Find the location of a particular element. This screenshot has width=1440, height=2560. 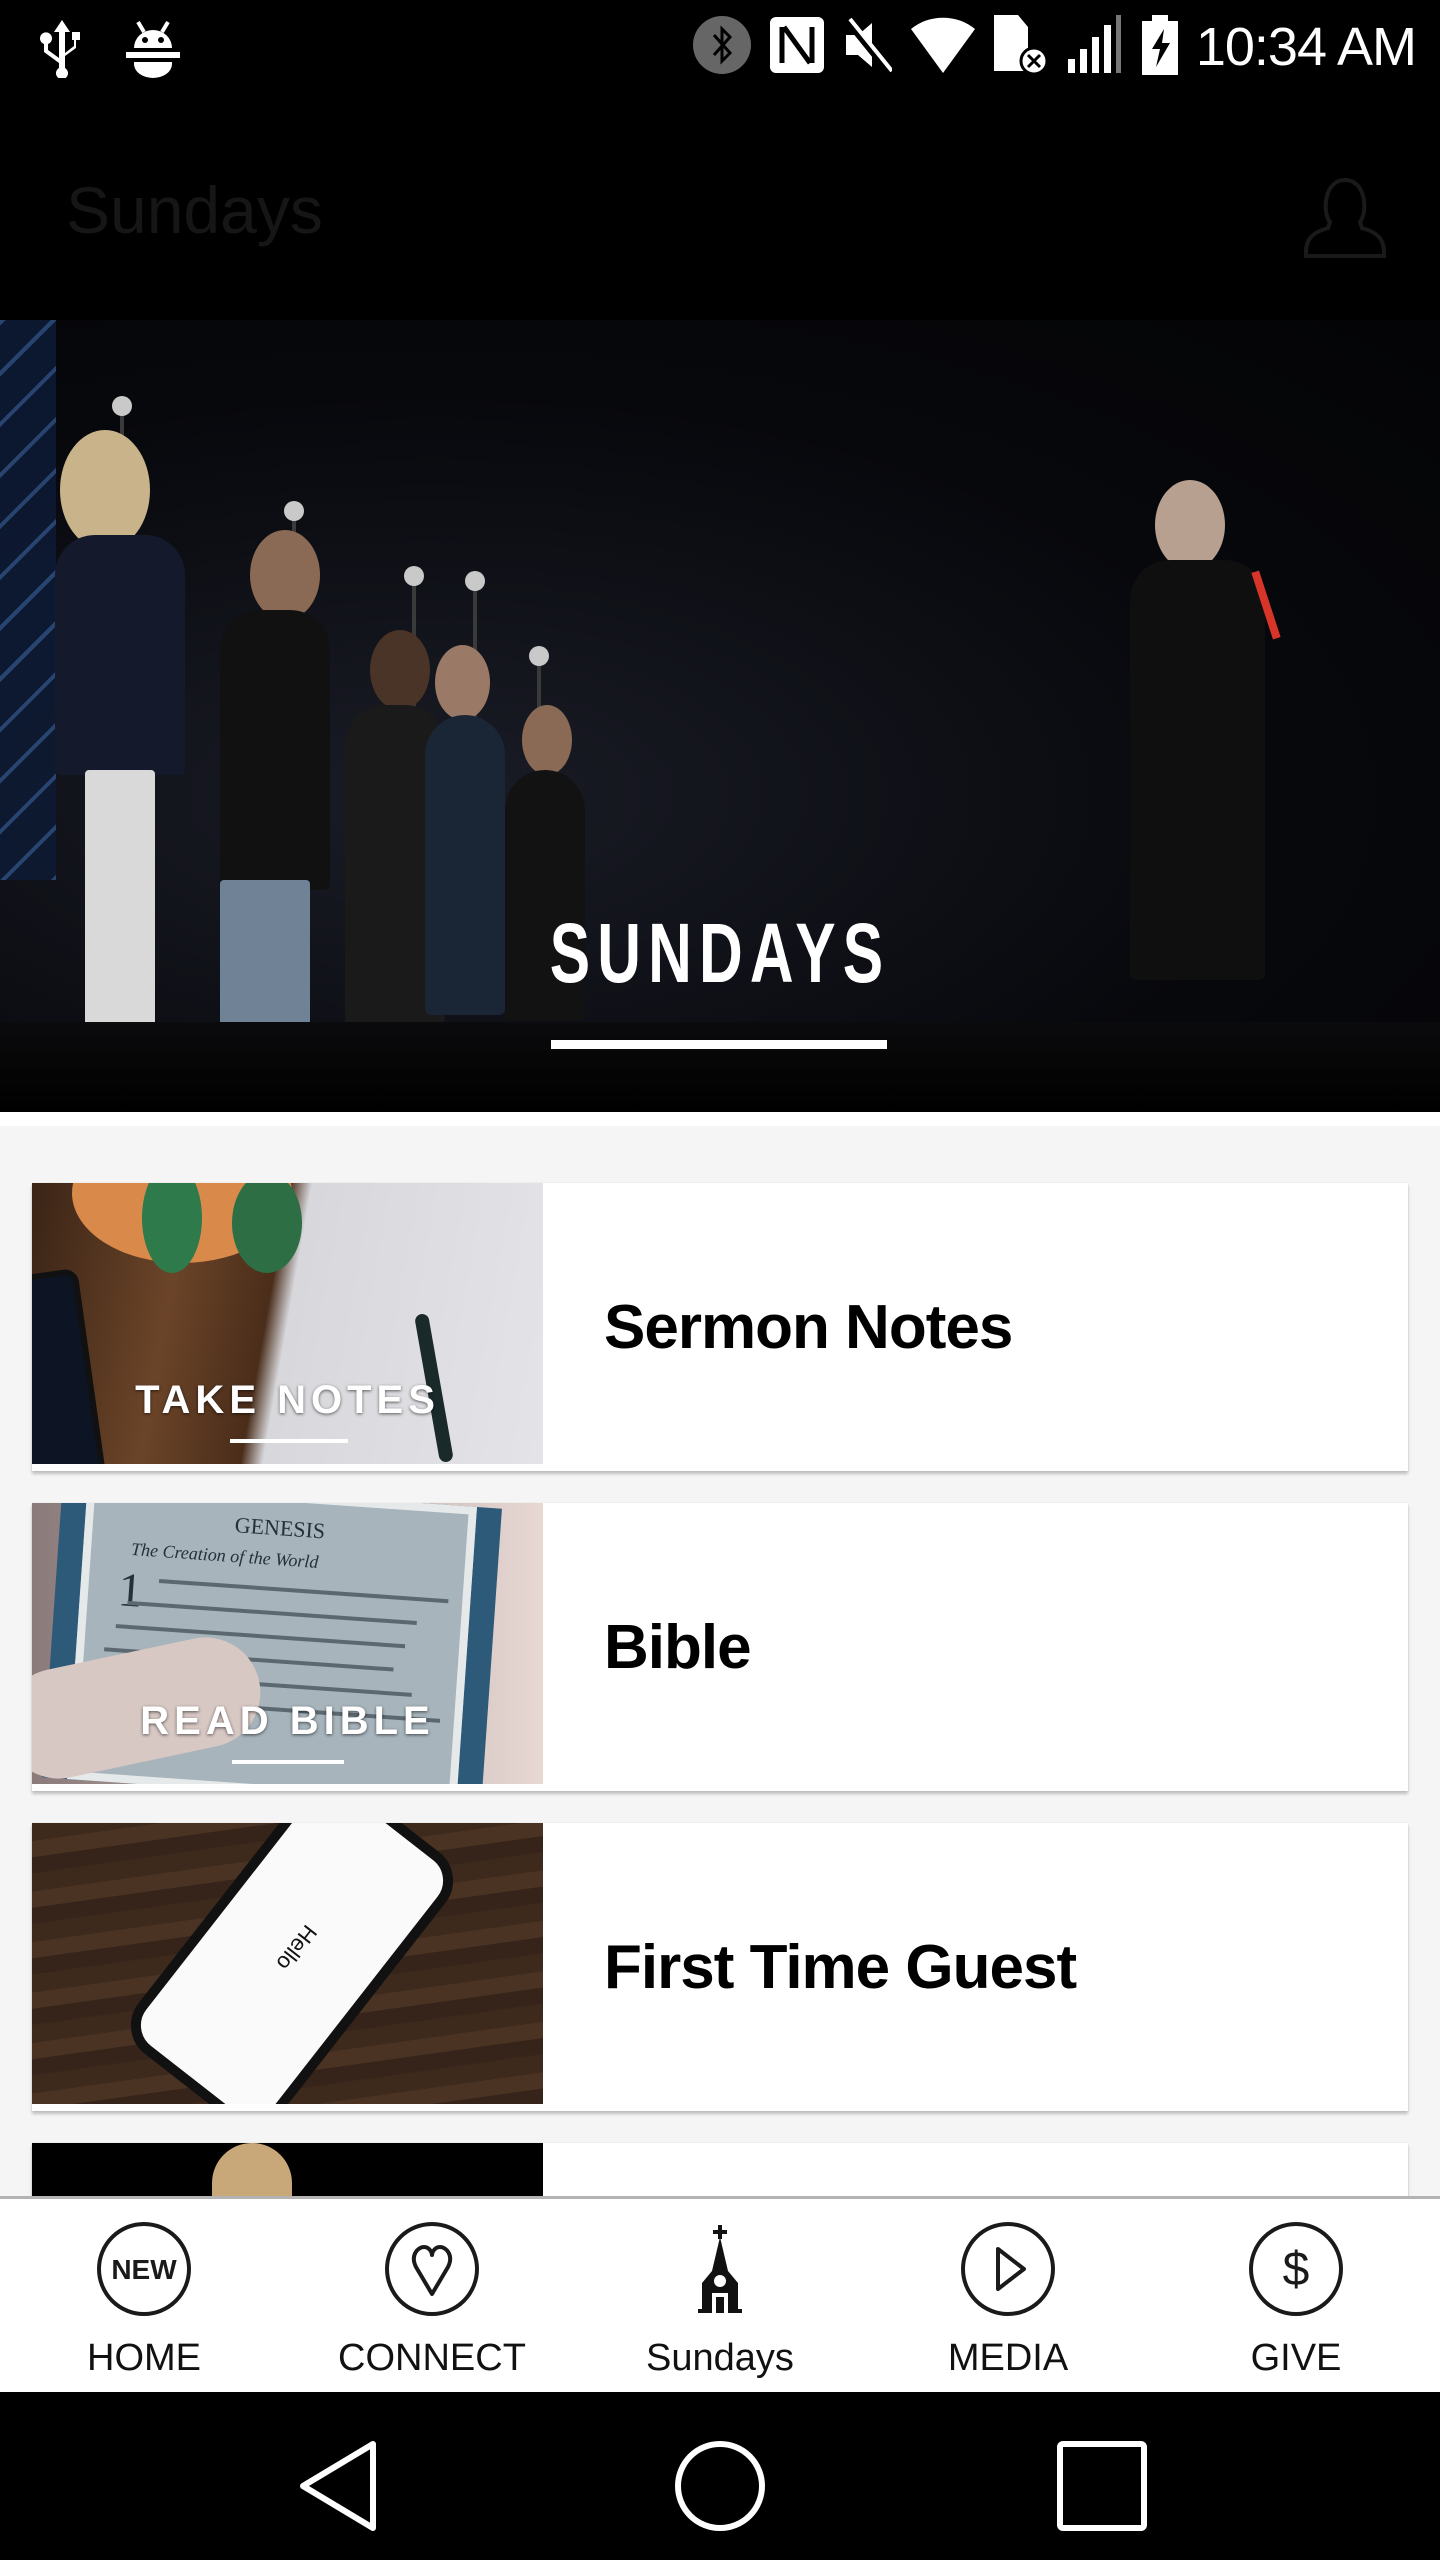

nav-label: CONNECT is located at coordinates (432, 2358).